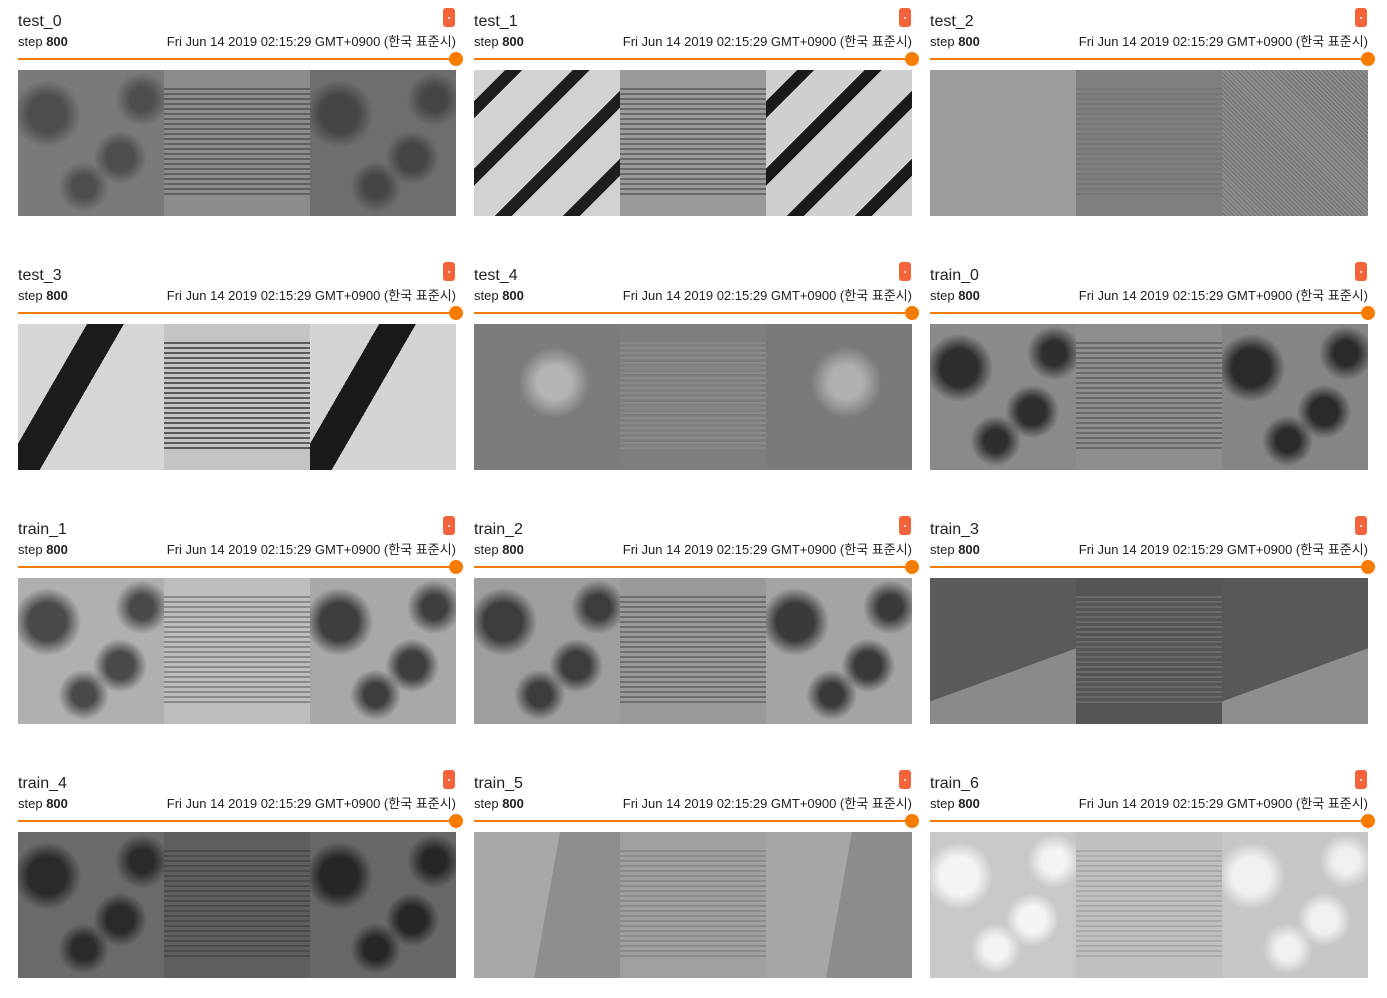 The height and width of the screenshot is (998, 1387). What do you see at coordinates (952, 21) in the screenshot?
I see `card-title: test_2` at bounding box center [952, 21].